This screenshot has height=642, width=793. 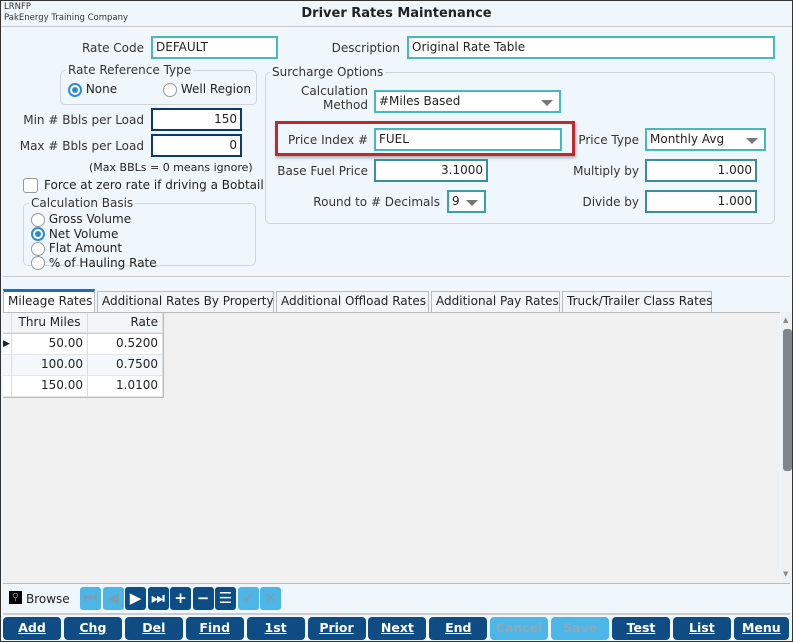 I want to click on cell-thru-miles: 100.00, so click(x=50, y=365).